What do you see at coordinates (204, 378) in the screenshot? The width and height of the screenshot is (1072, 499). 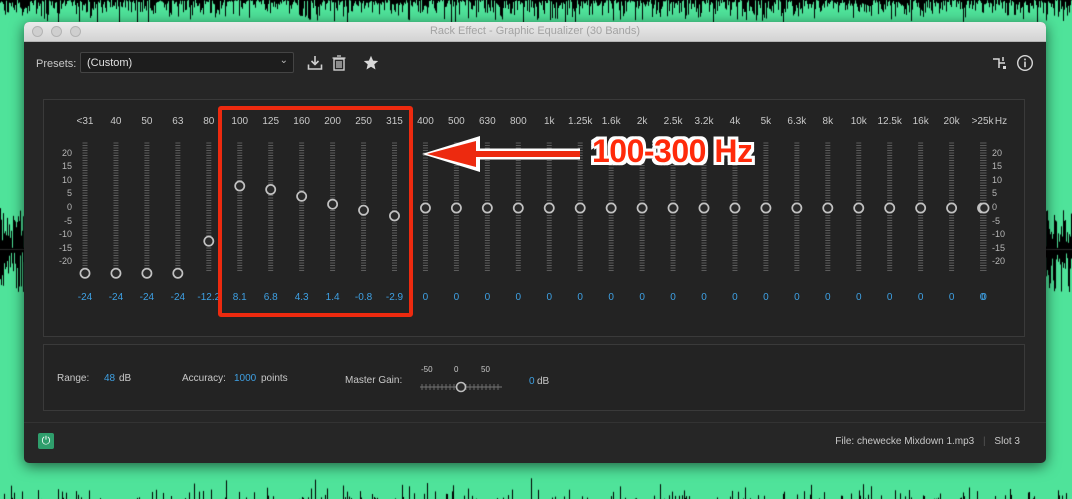 I see `accuracy-label: Accuracy:` at bounding box center [204, 378].